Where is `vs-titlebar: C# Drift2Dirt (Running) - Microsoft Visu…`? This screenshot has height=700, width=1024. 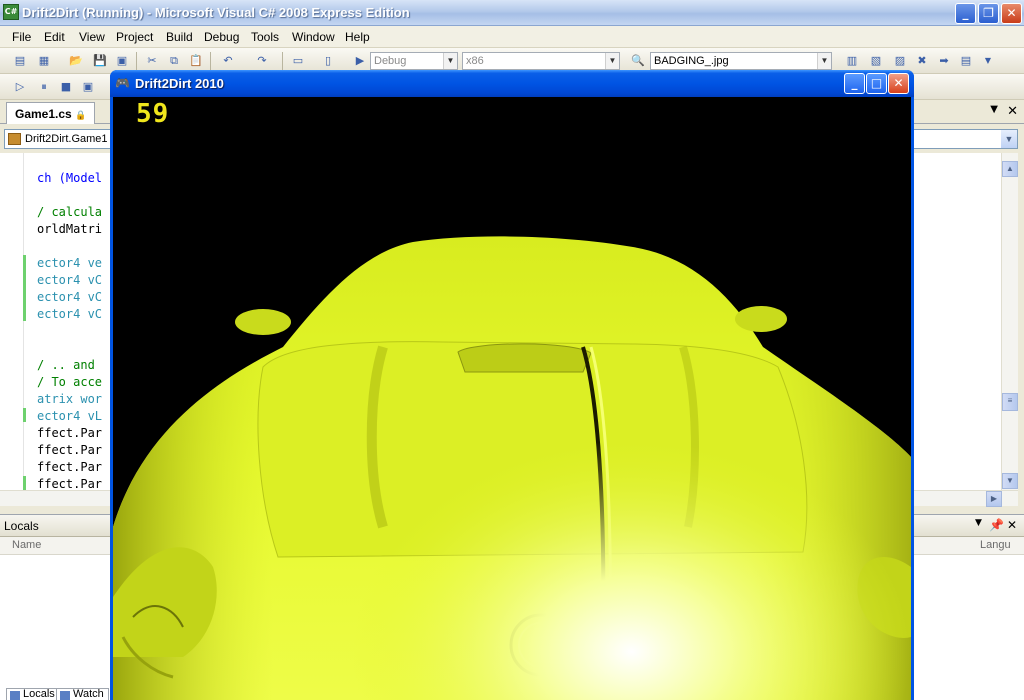
vs-titlebar: C# Drift2Dirt (Running) - Microsoft Visu… is located at coordinates (512, 13).